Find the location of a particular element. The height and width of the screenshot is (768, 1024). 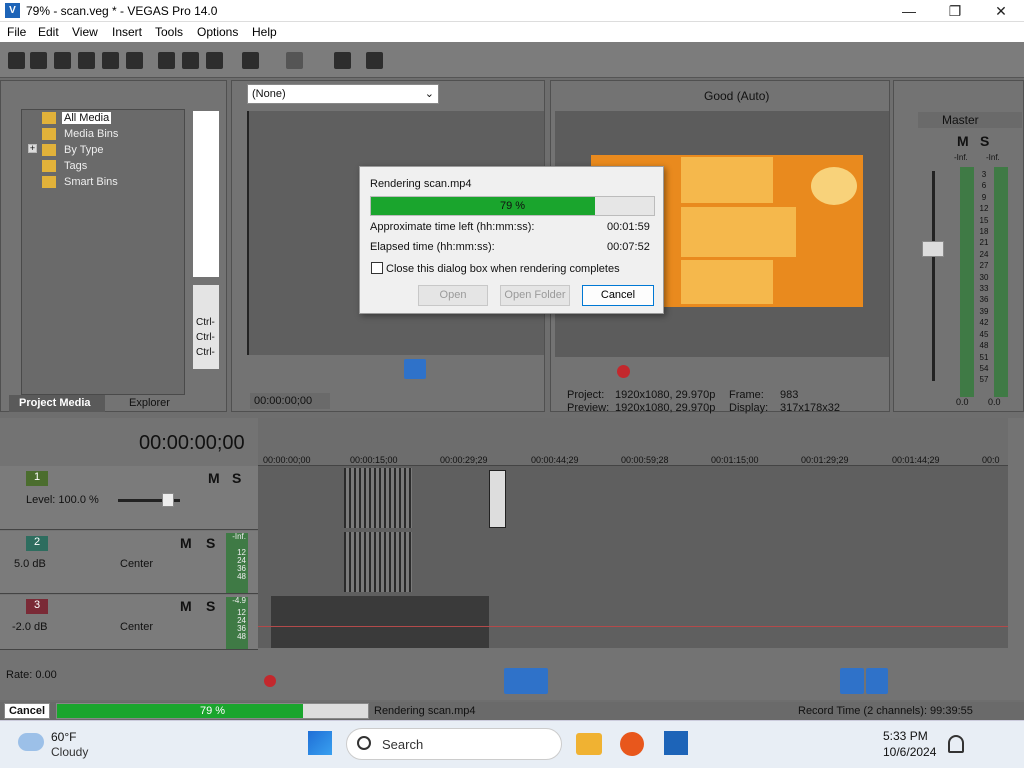

master-db-scale: 3 6 9 12 15 18 21 24 27 30 33 36 39 42 45 48 51 54 57 is located at coordinates (984, 277).